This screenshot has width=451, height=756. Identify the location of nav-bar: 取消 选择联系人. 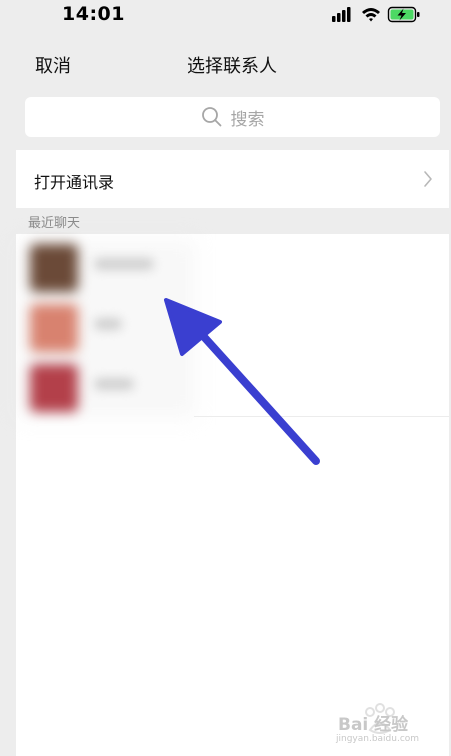
(225, 63).